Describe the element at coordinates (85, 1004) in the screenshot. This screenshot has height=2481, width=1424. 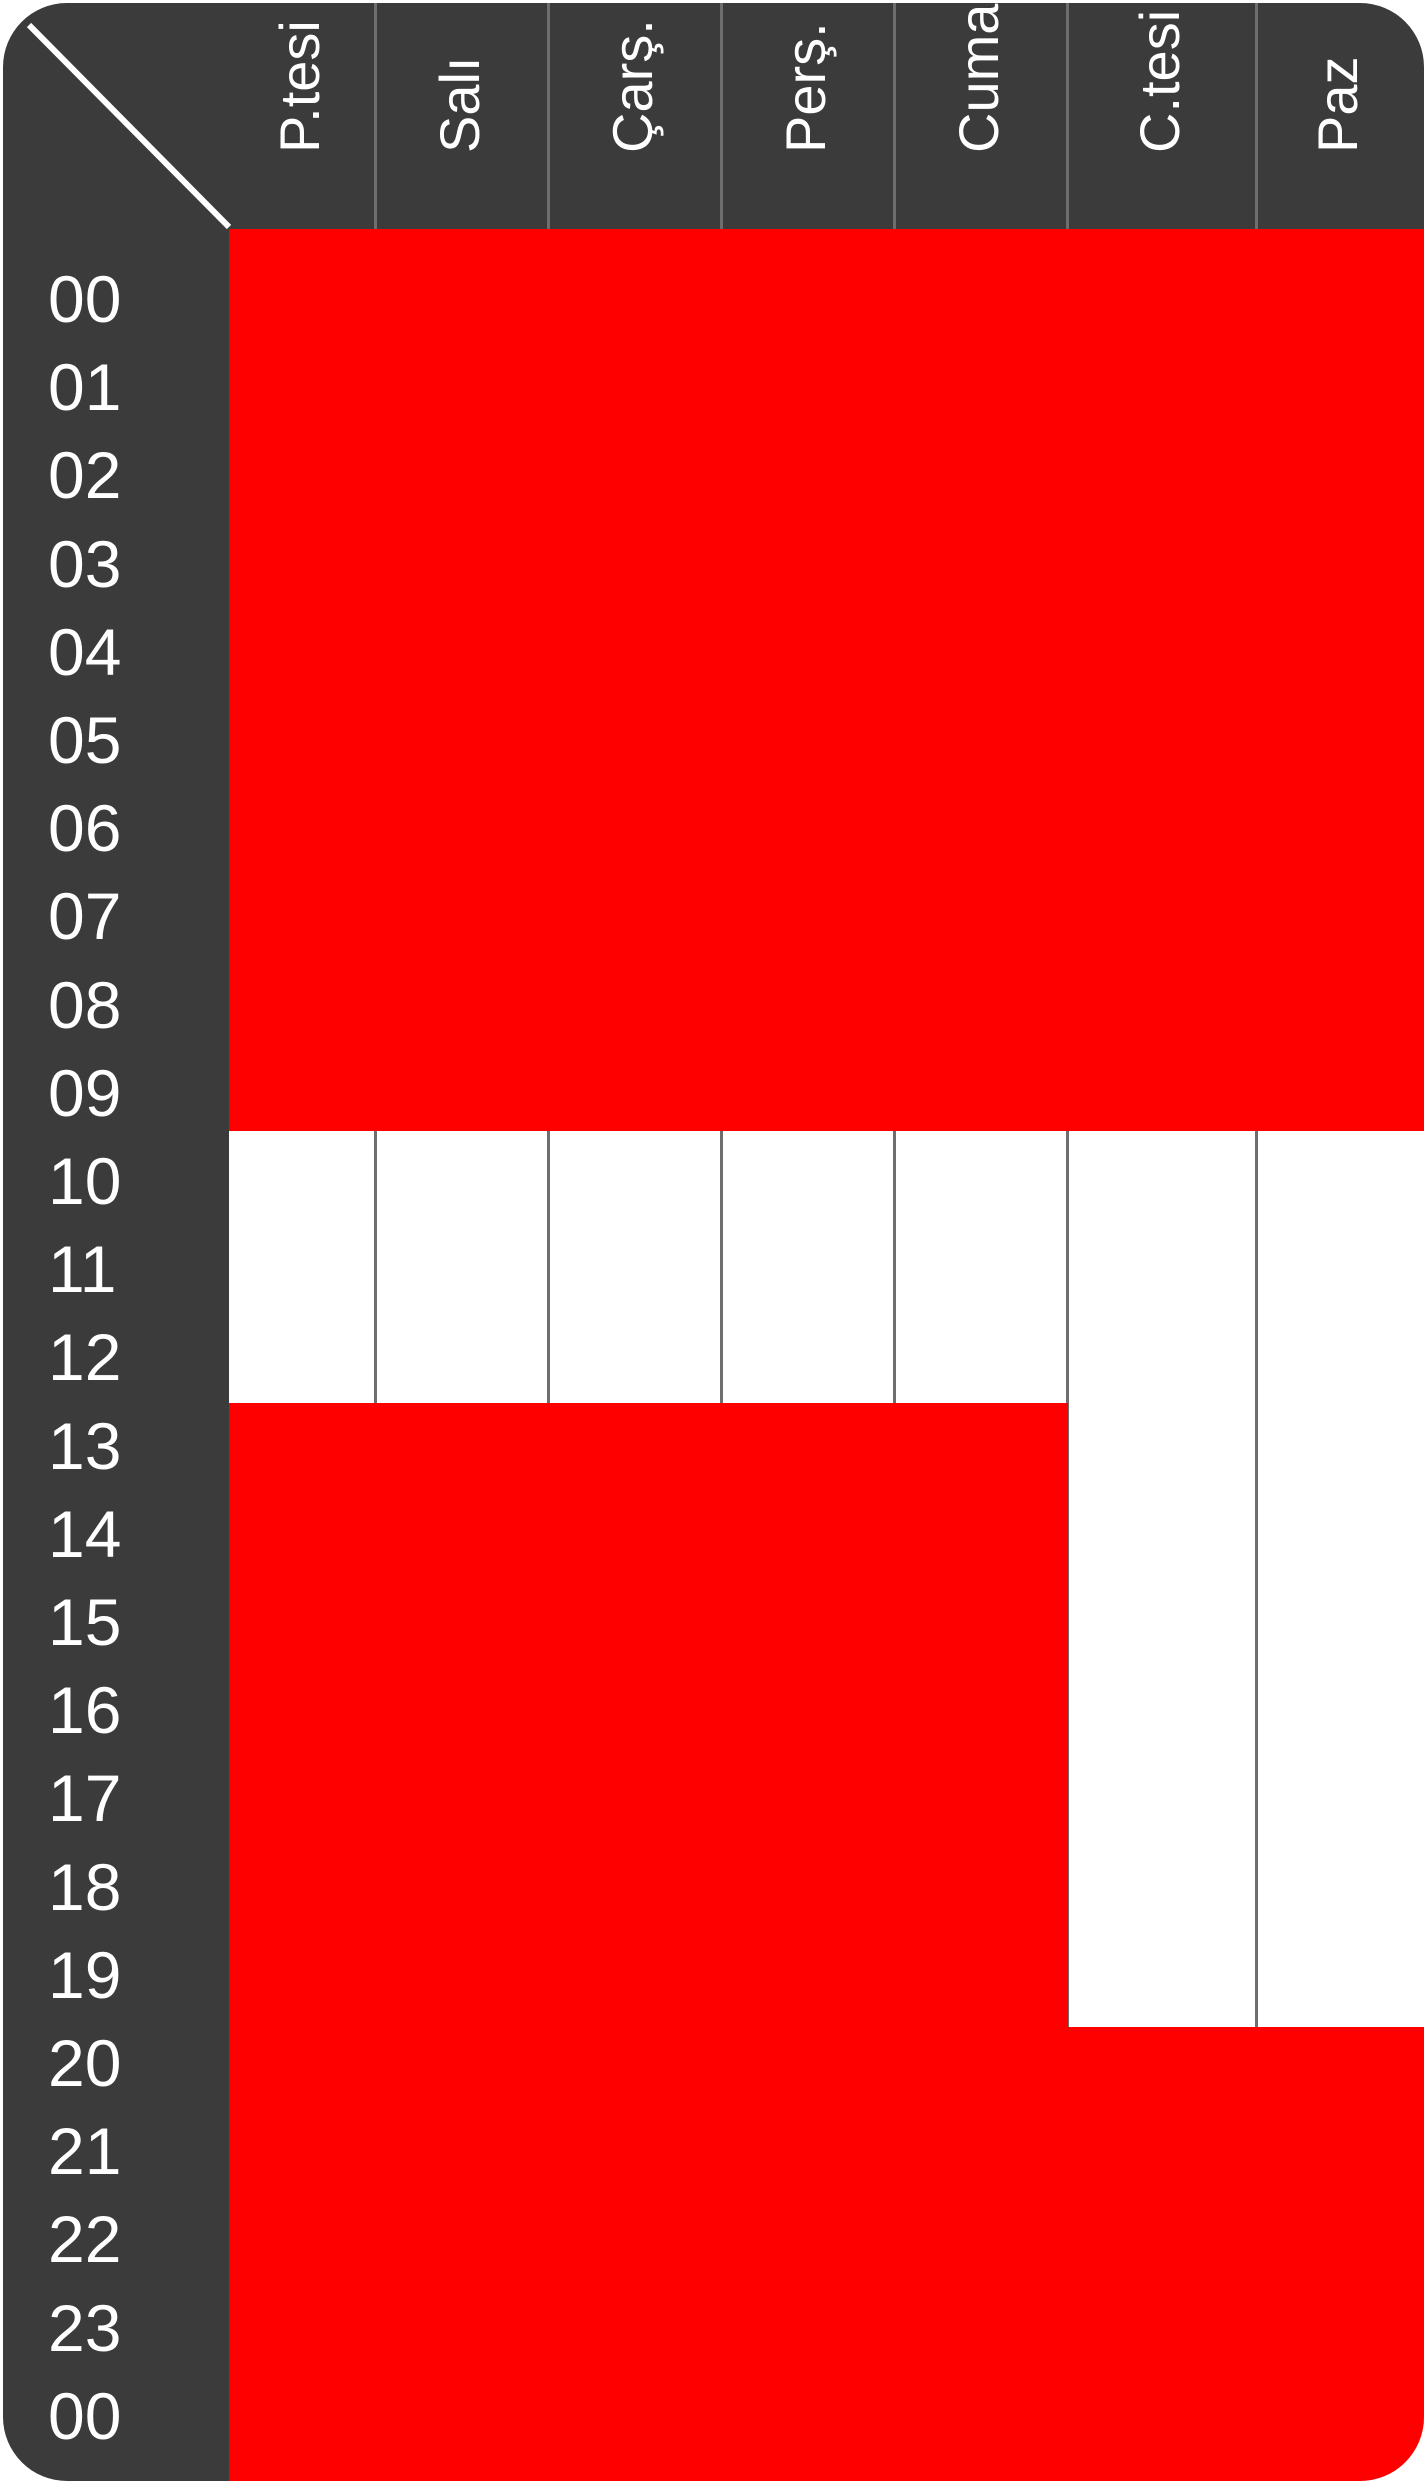
I see `hour-label: 08` at that location.